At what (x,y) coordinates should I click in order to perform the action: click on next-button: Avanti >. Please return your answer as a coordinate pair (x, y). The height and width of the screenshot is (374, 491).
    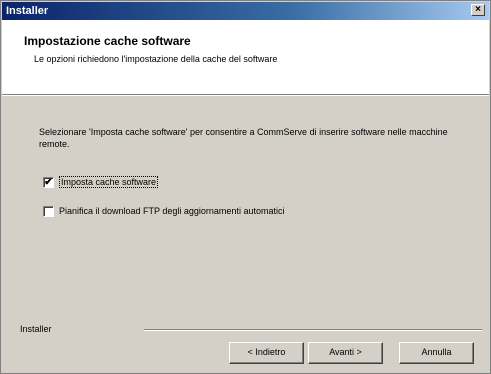
    Looking at the image, I should click on (345, 353).